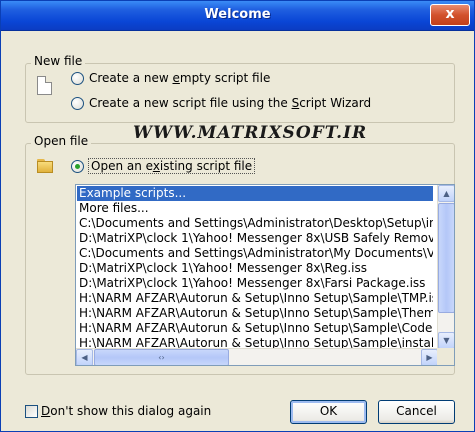 Image resolution: width=475 pixels, height=432 pixels. What do you see at coordinates (416, 412) in the screenshot?
I see `cancel-button: Cancel` at bounding box center [416, 412].